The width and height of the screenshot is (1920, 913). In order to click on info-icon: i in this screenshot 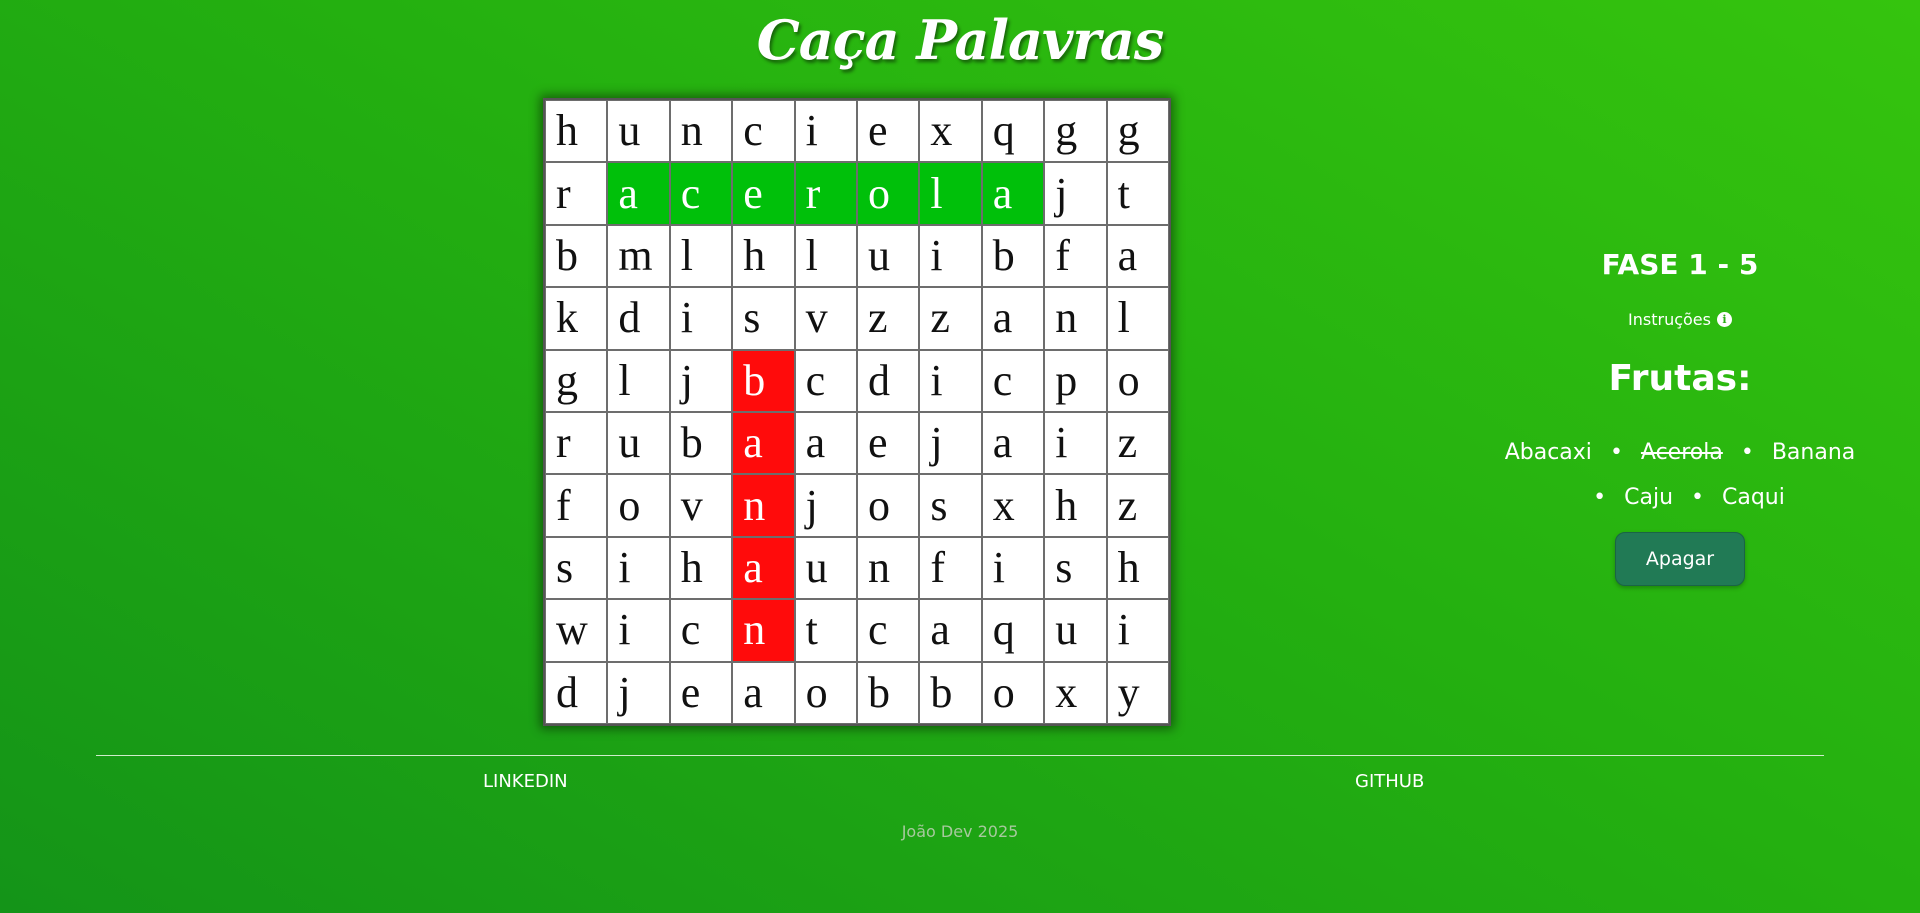, I will do `click(1724, 319)`.